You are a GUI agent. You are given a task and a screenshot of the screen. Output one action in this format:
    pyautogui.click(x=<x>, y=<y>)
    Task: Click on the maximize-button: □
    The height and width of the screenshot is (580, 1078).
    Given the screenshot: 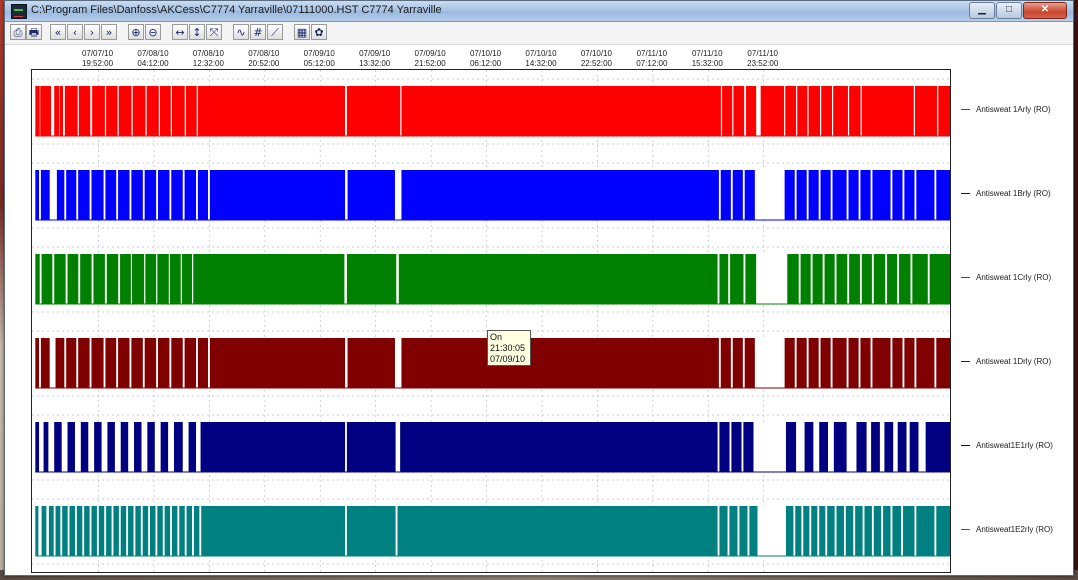 What is the action you would take?
    pyautogui.click(x=1009, y=10)
    